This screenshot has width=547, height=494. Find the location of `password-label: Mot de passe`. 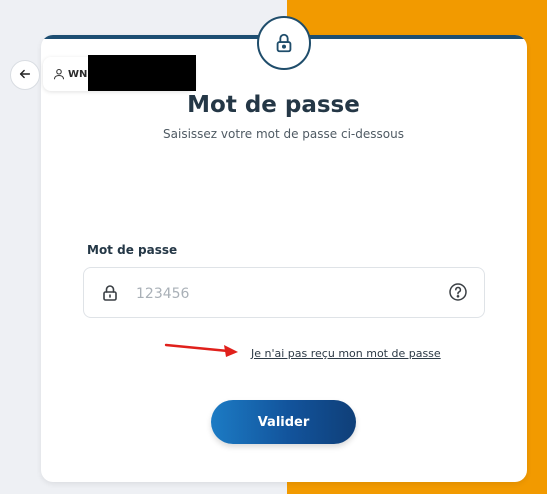

password-label: Mot de passe is located at coordinates (132, 250).